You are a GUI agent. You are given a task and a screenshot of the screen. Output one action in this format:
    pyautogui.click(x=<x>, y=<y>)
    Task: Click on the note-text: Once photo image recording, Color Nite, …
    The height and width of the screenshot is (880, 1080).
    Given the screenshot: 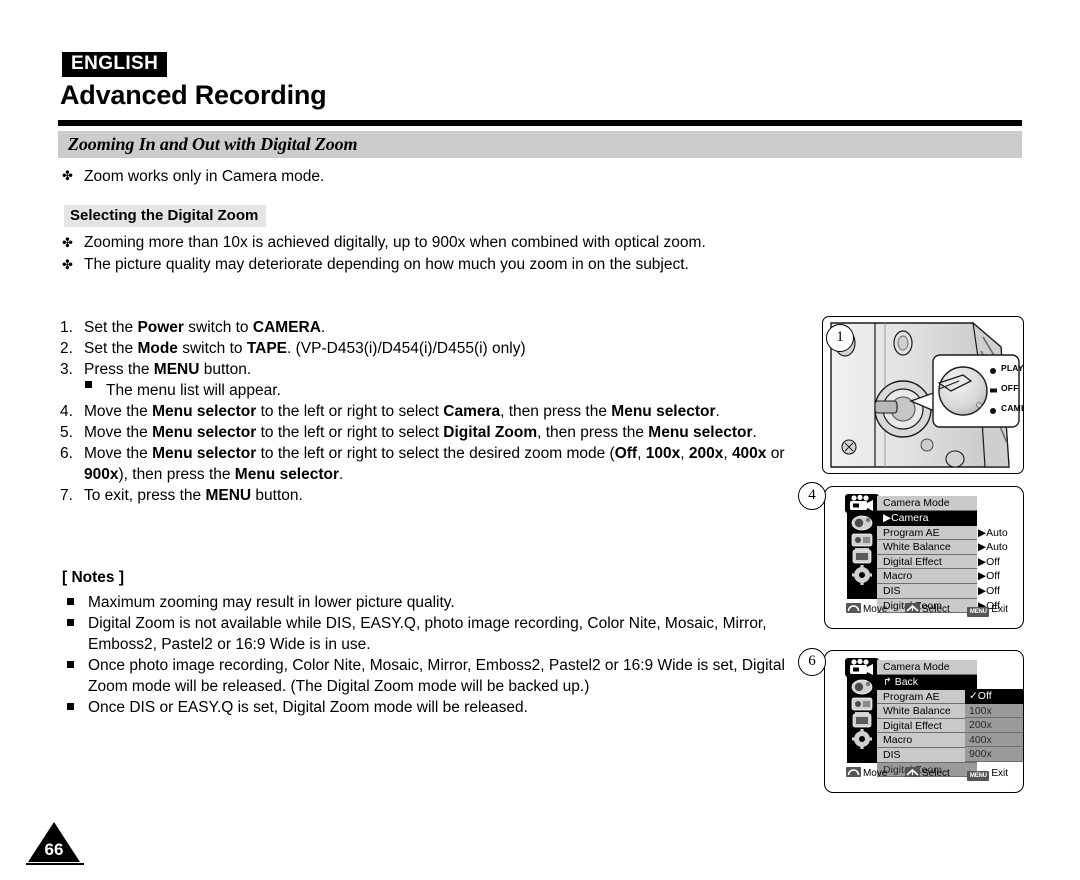 What is the action you would take?
    pyautogui.click(x=436, y=676)
    